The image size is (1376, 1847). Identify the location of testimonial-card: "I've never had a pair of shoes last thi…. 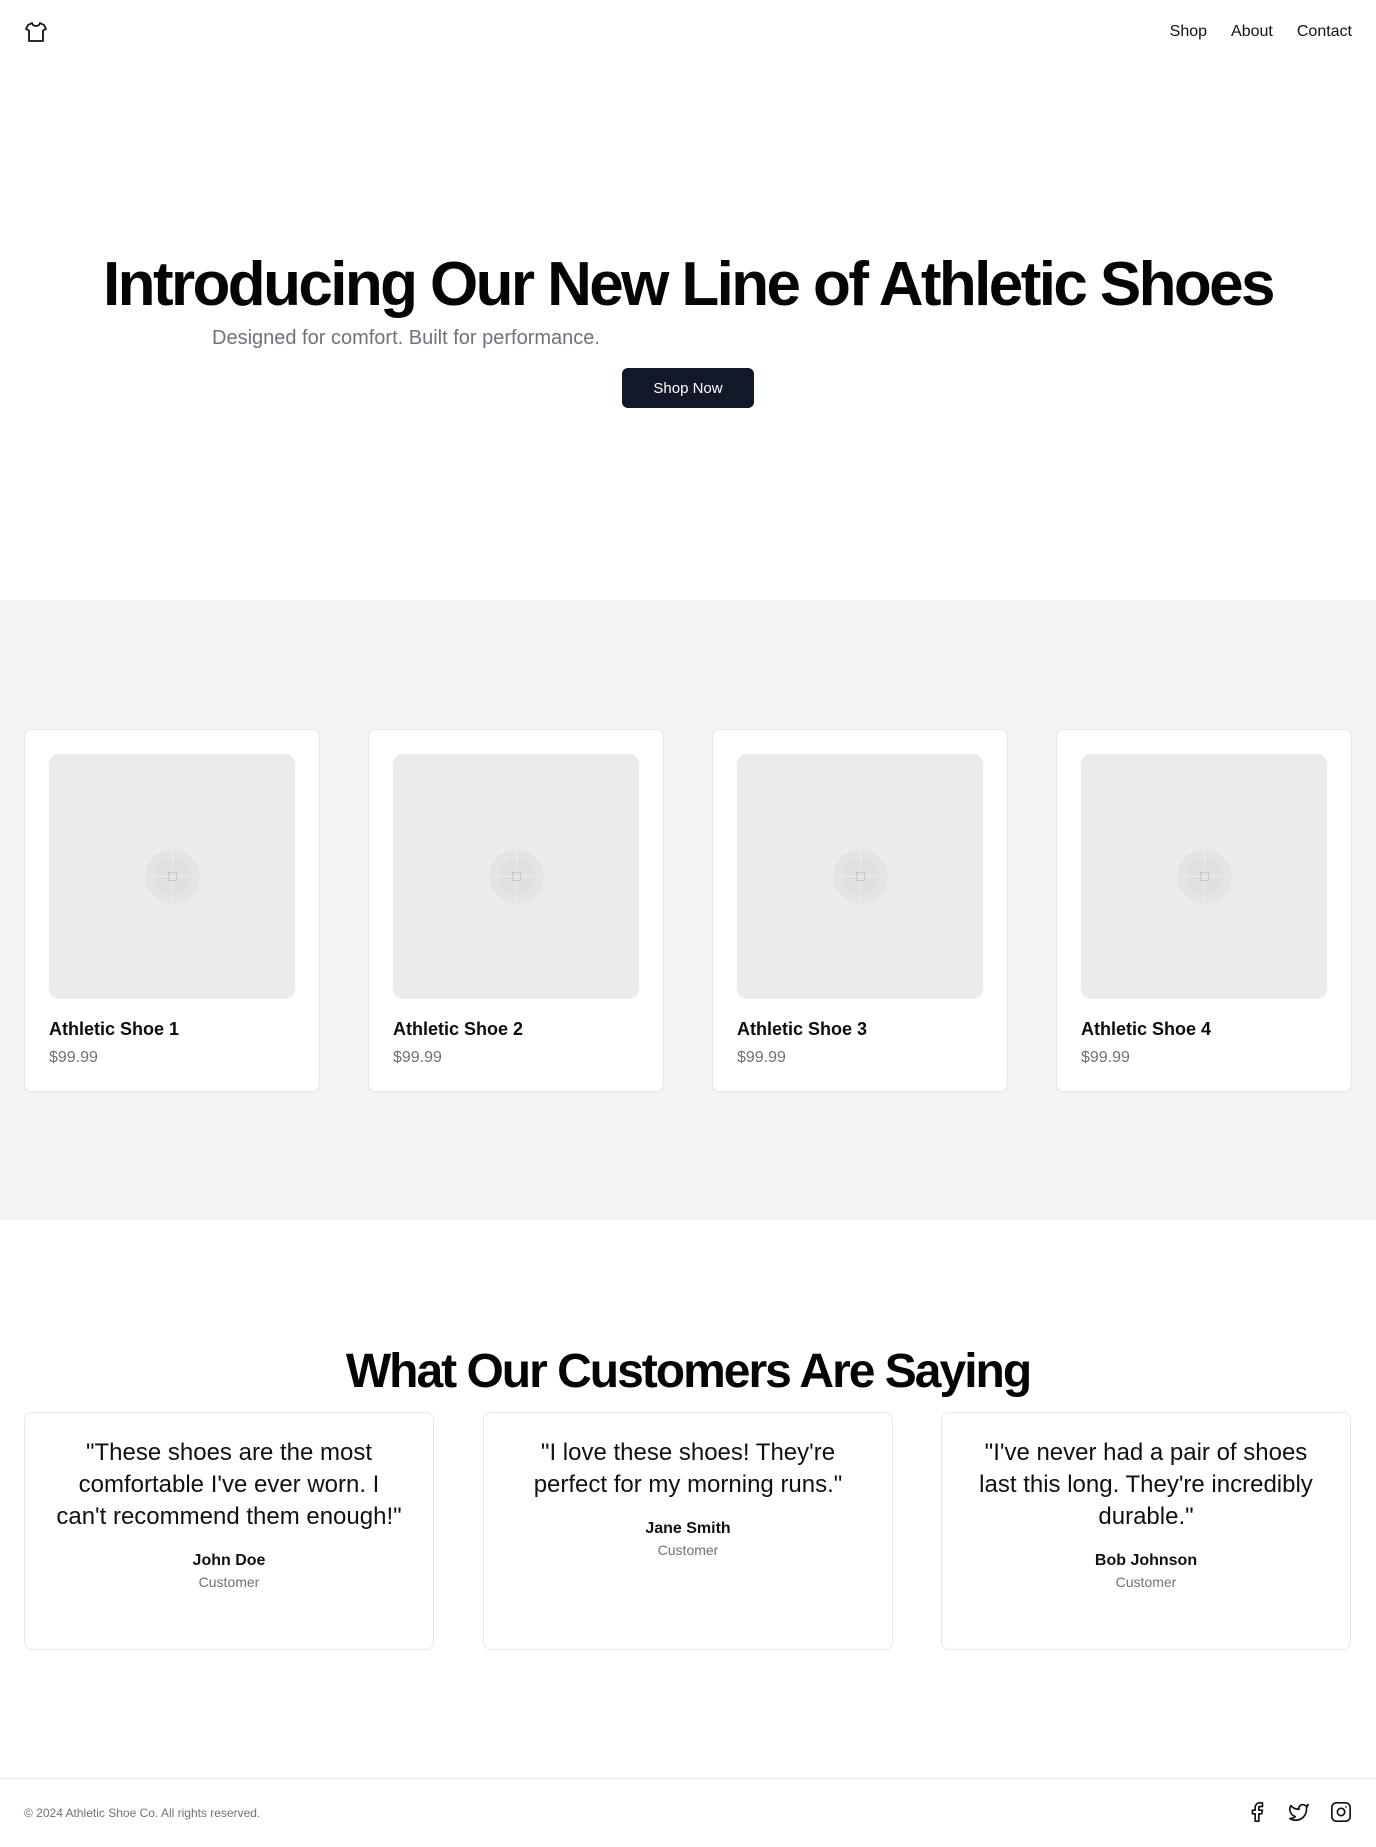
(1146, 1531).